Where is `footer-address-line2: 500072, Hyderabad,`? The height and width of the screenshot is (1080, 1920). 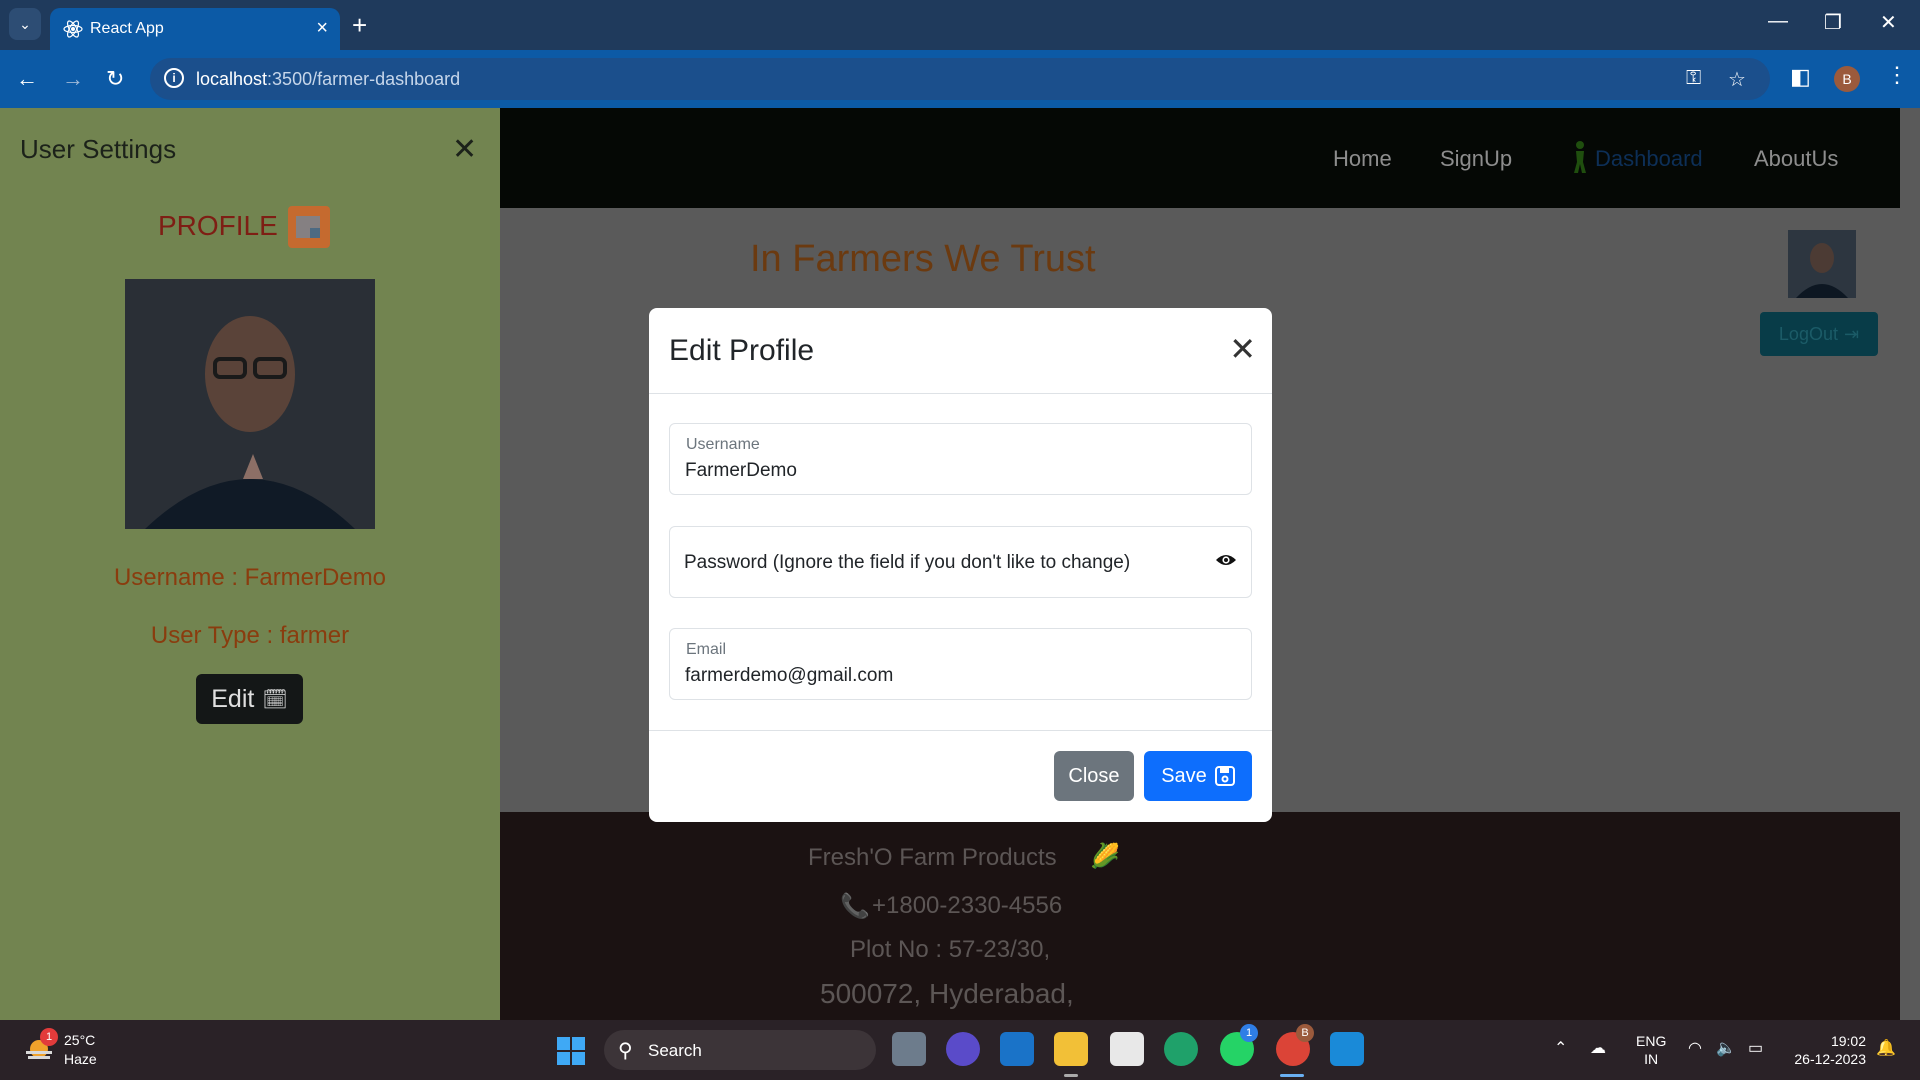 footer-address-line2: 500072, Hyderabad, is located at coordinates (947, 993).